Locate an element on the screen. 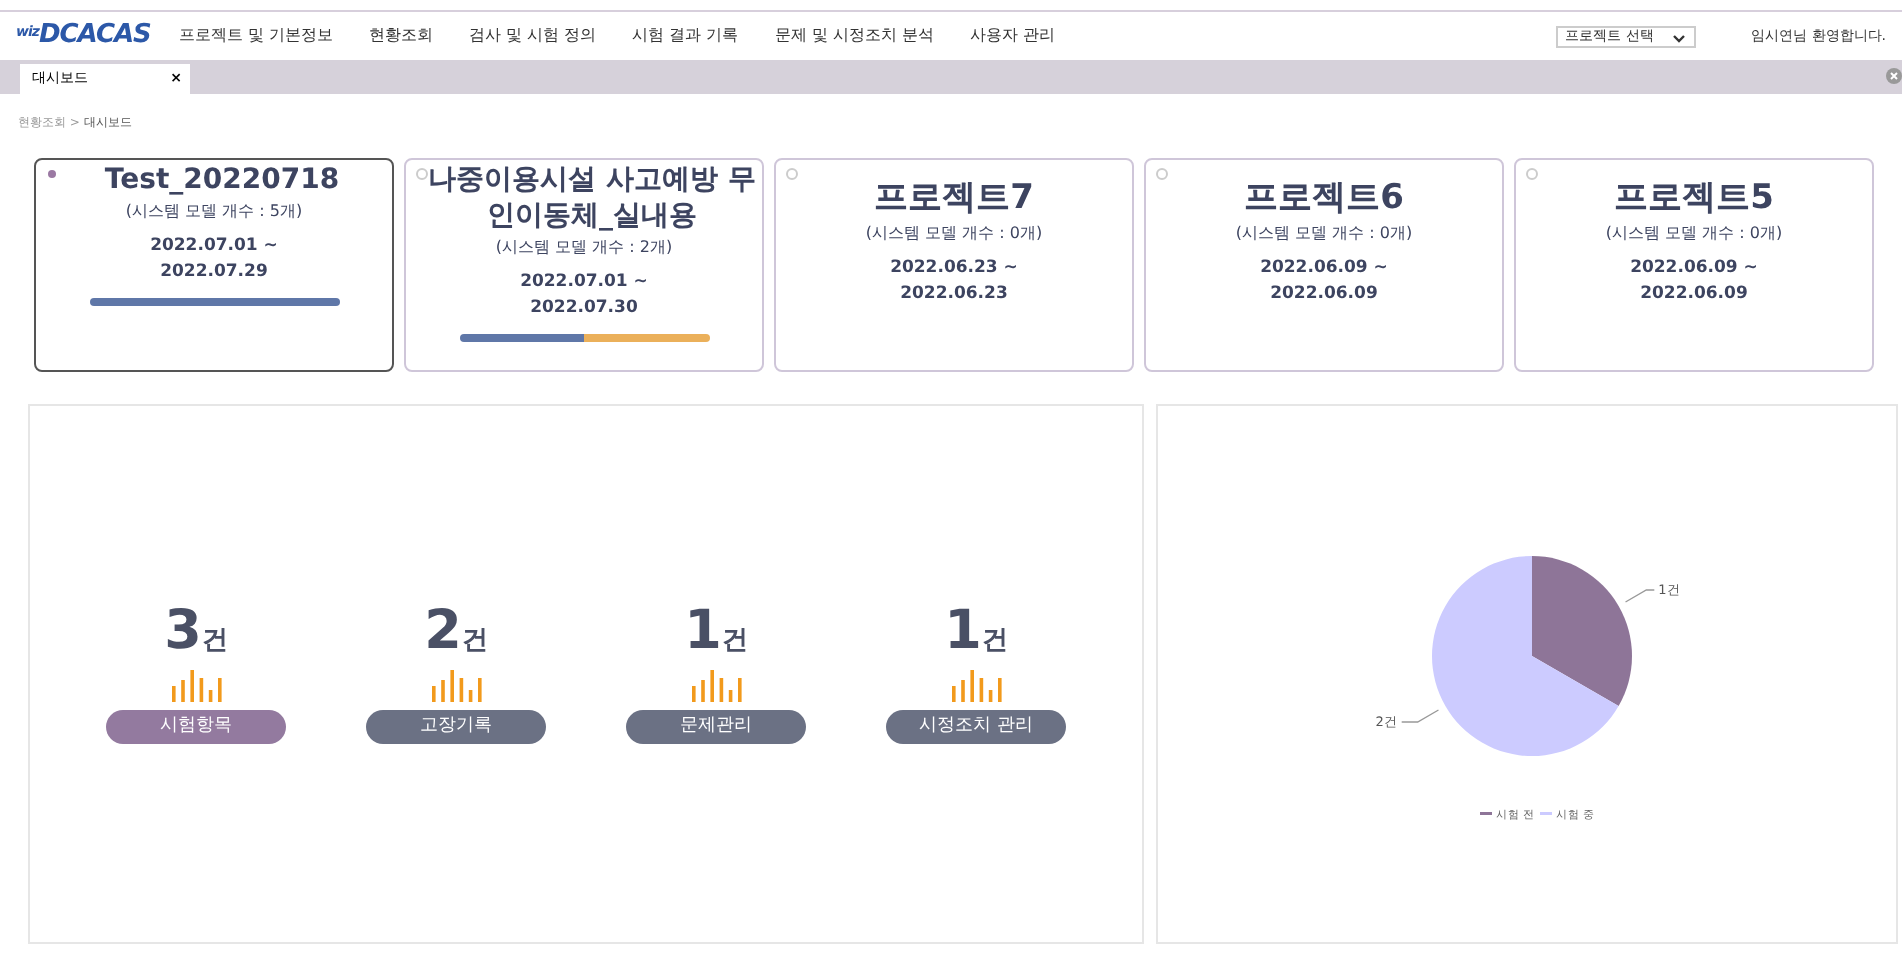 The image size is (1902, 958). menu-link: 사용자 관리 is located at coordinates (1012, 36).